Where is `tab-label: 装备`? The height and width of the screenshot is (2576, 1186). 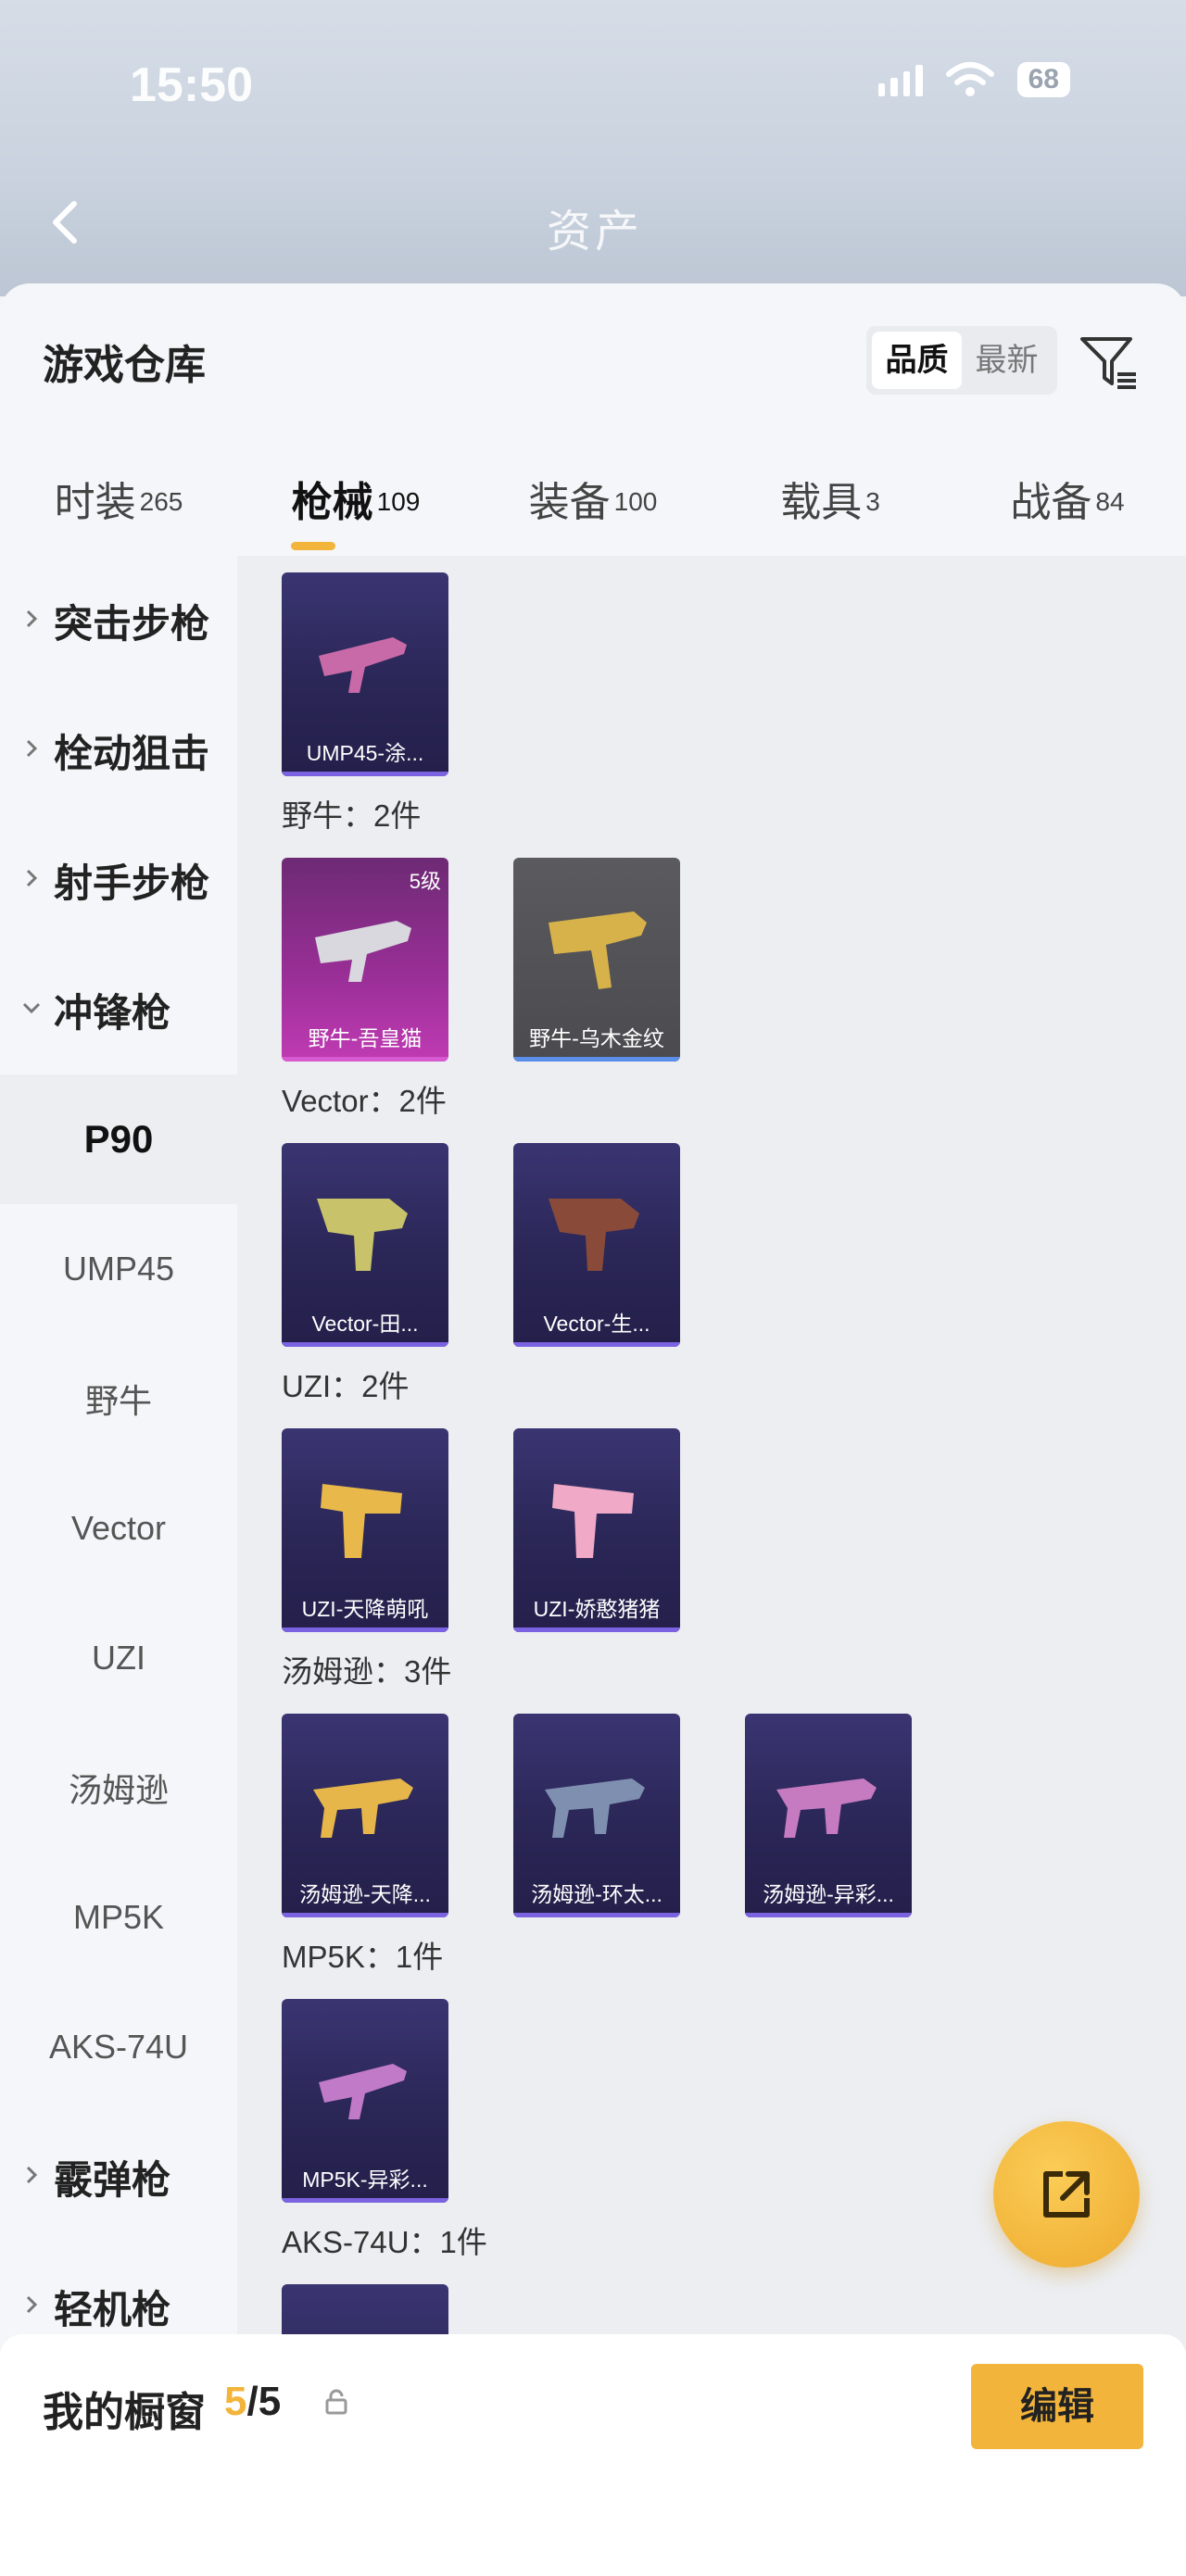 tab-label: 装备 is located at coordinates (569, 502).